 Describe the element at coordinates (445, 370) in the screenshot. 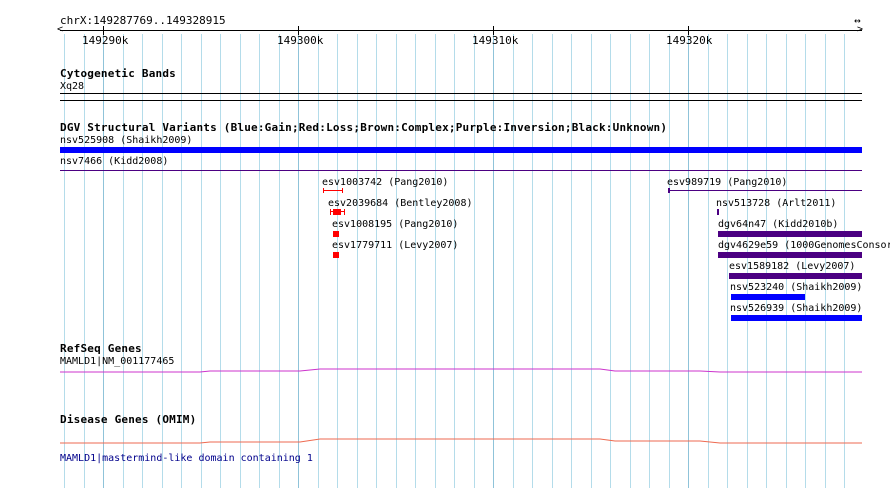

I see `refseq-gene-model` at that location.